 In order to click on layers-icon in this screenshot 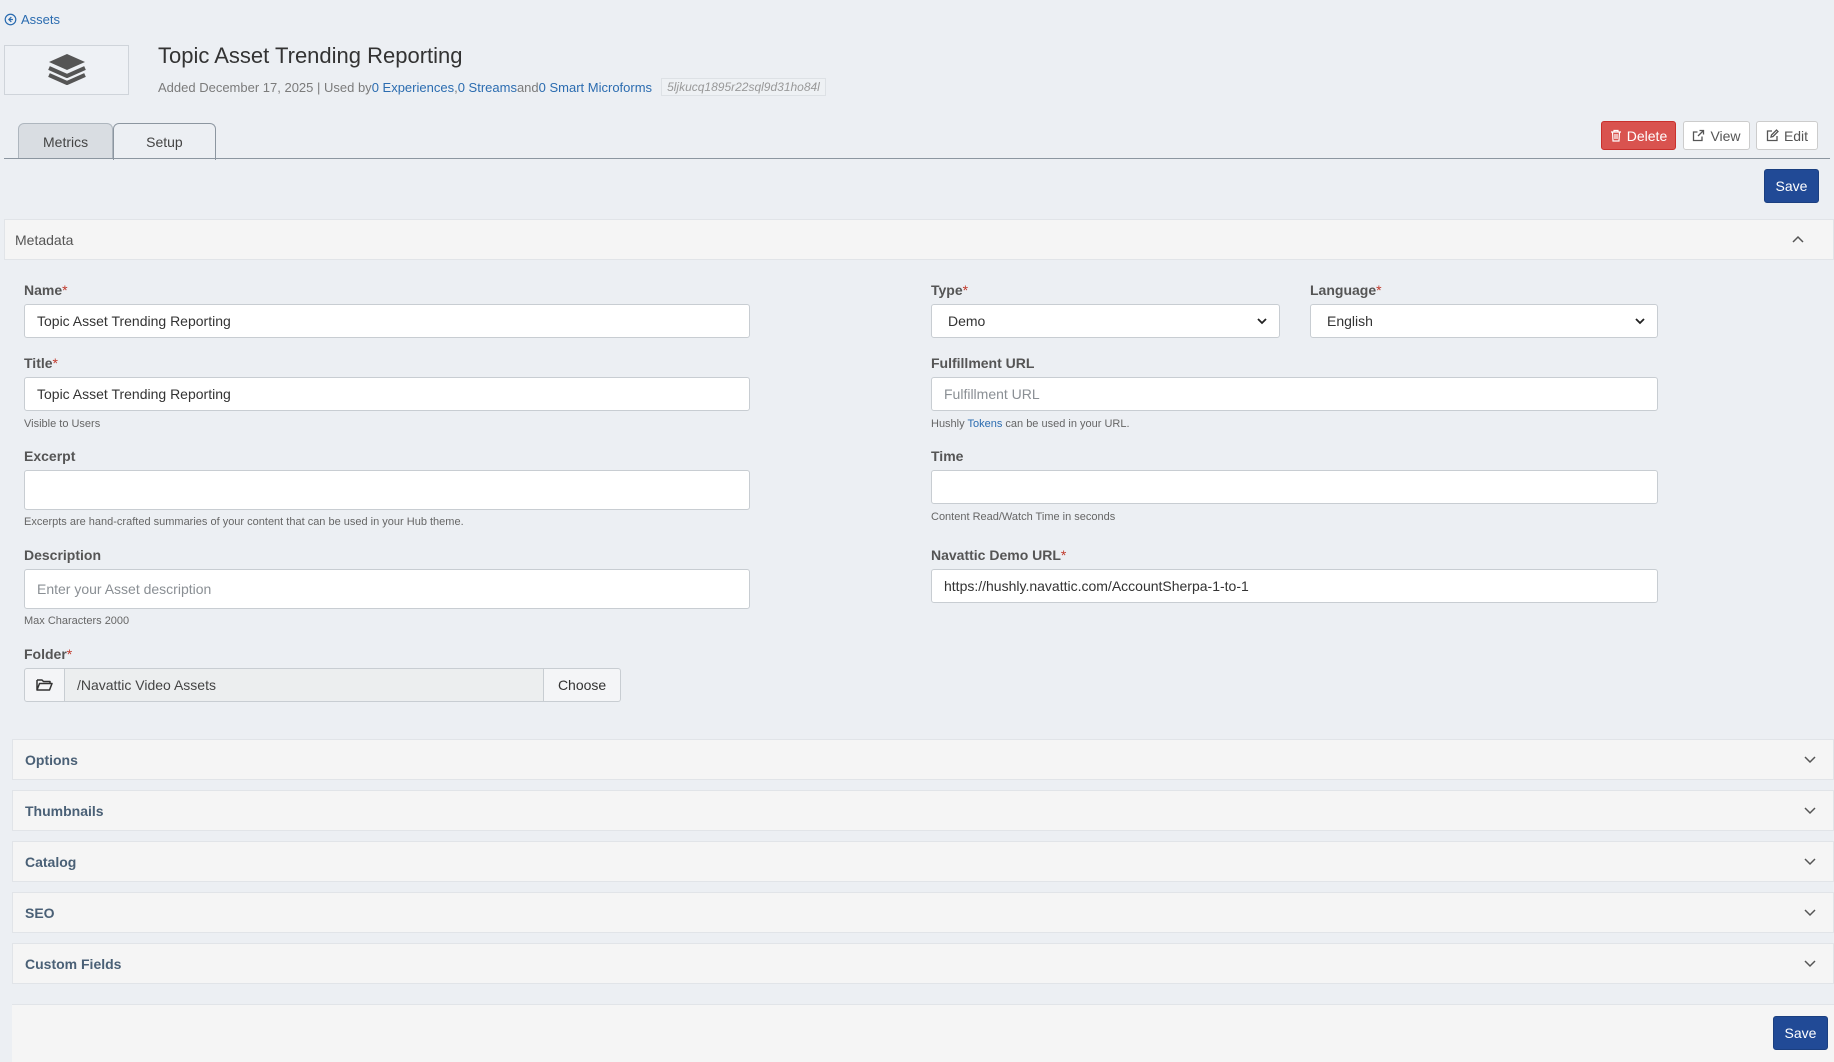, I will do `click(66, 69)`.